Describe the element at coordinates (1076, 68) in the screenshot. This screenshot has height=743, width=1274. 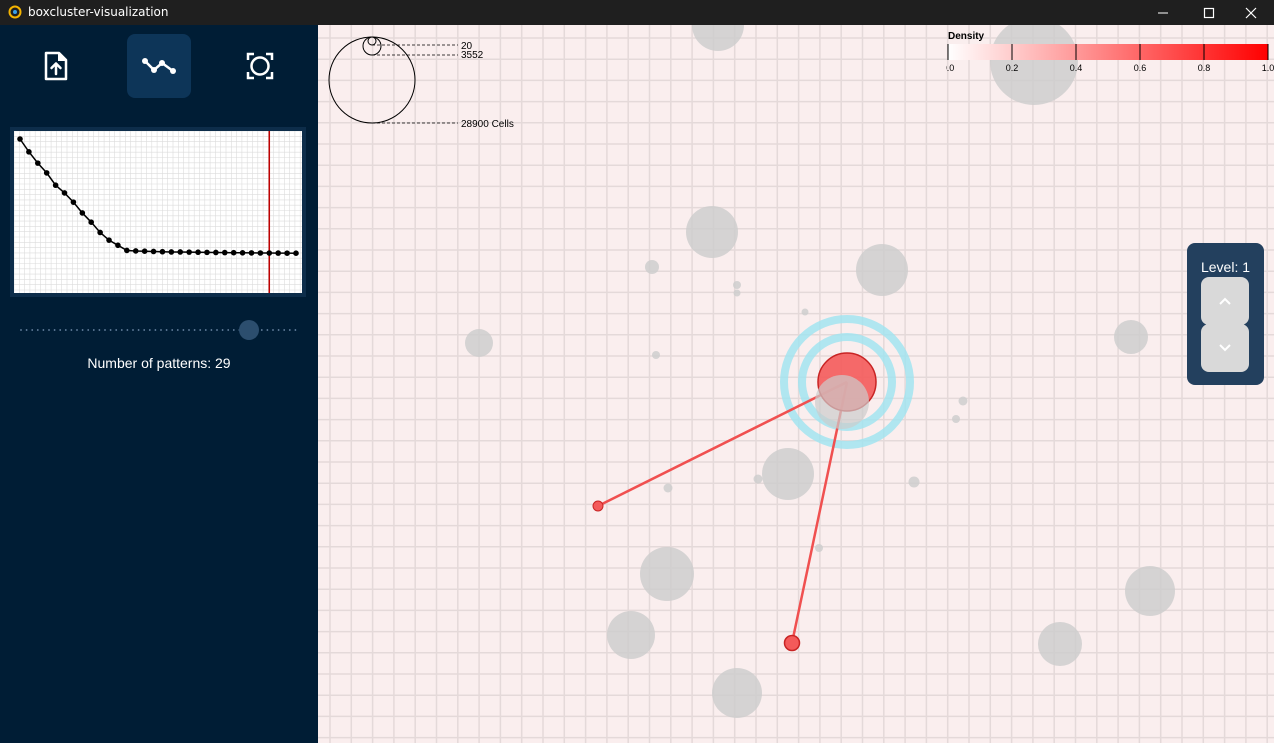
I see `density-tick-label: 0.4` at that location.